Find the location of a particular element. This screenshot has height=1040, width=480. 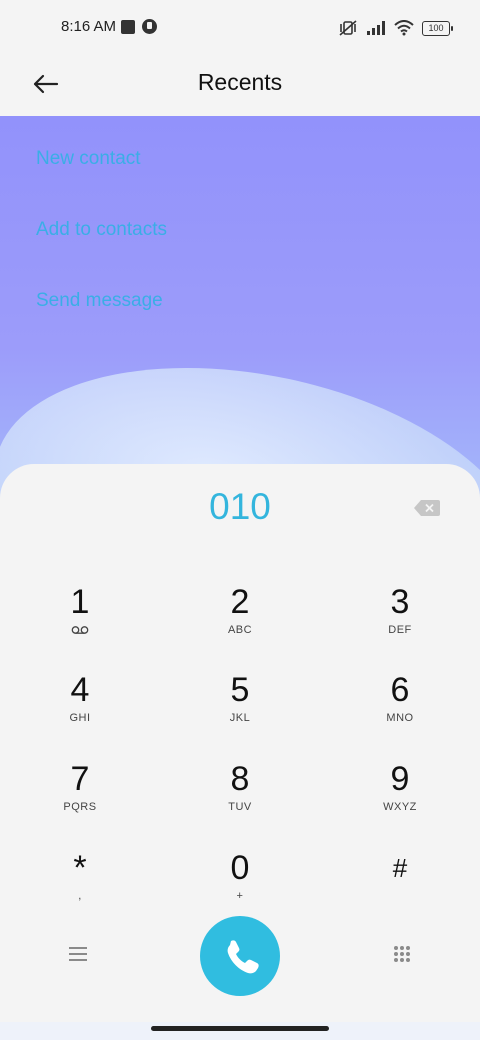

key-3: 3 DEF is located at coordinates (400, 622).